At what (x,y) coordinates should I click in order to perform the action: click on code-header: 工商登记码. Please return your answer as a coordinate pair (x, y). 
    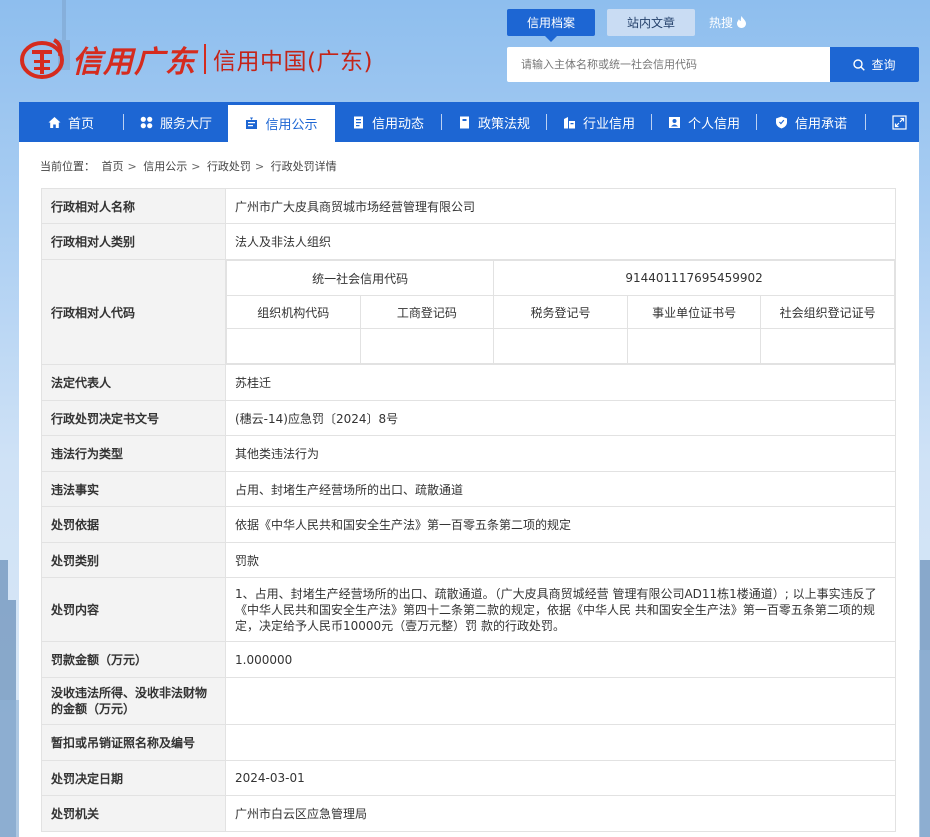
    Looking at the image, I should click on (427, 312).